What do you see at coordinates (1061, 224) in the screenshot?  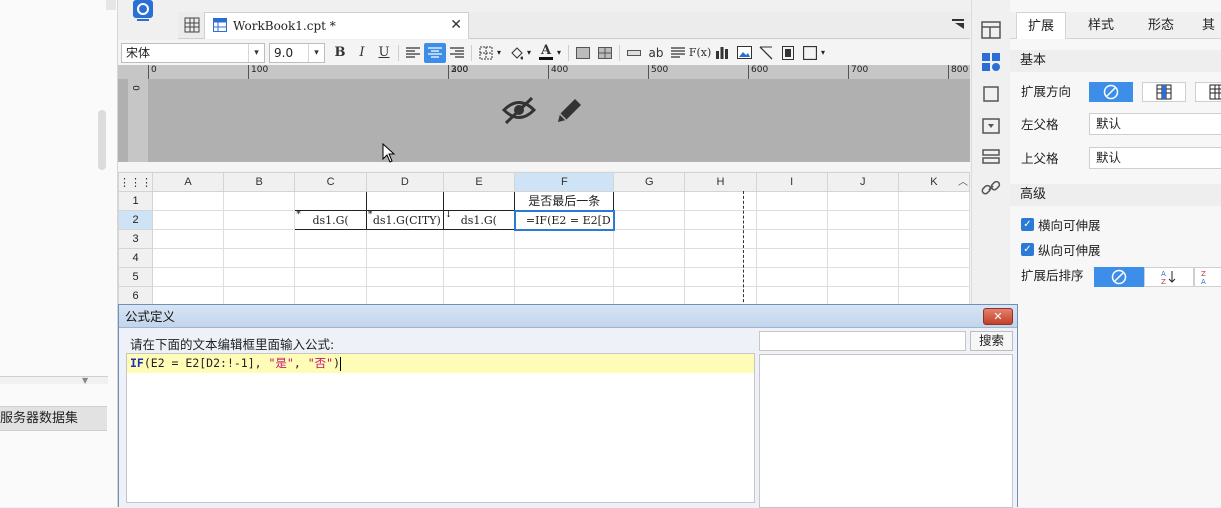 I see `h-expandable-checkbox: ✓ 横向可伸展` at bounding box center [1061, 224].